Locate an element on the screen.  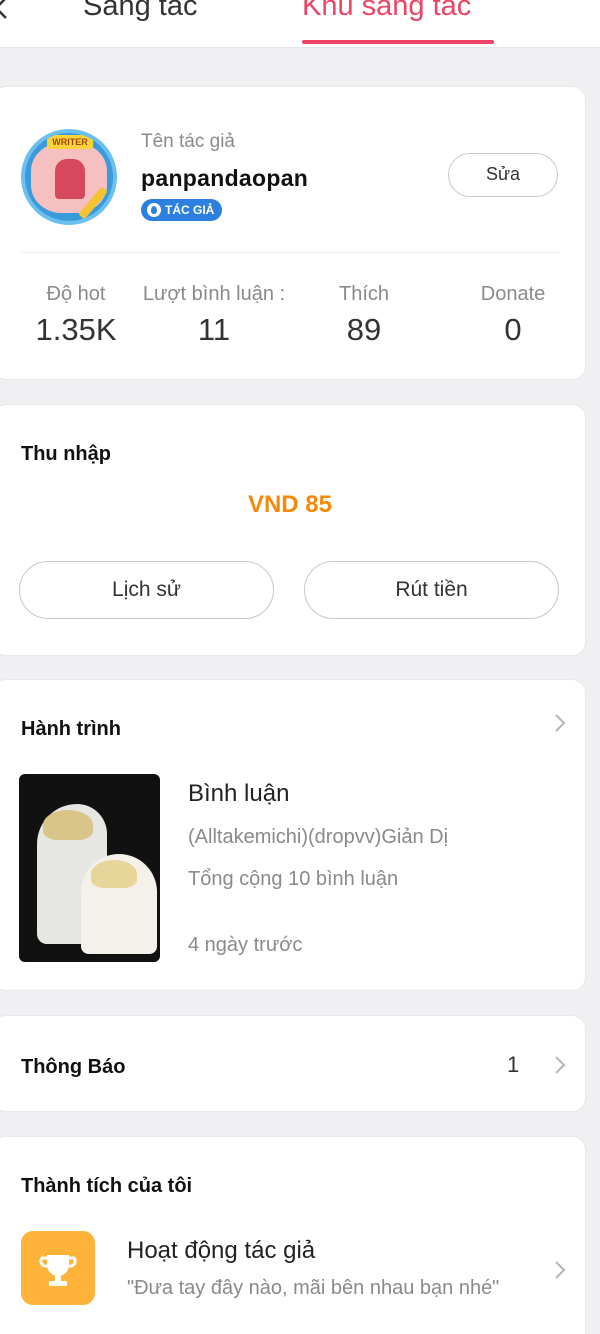
notifications-row: Thông Báo 1 is located at coordinates (293, 1063).